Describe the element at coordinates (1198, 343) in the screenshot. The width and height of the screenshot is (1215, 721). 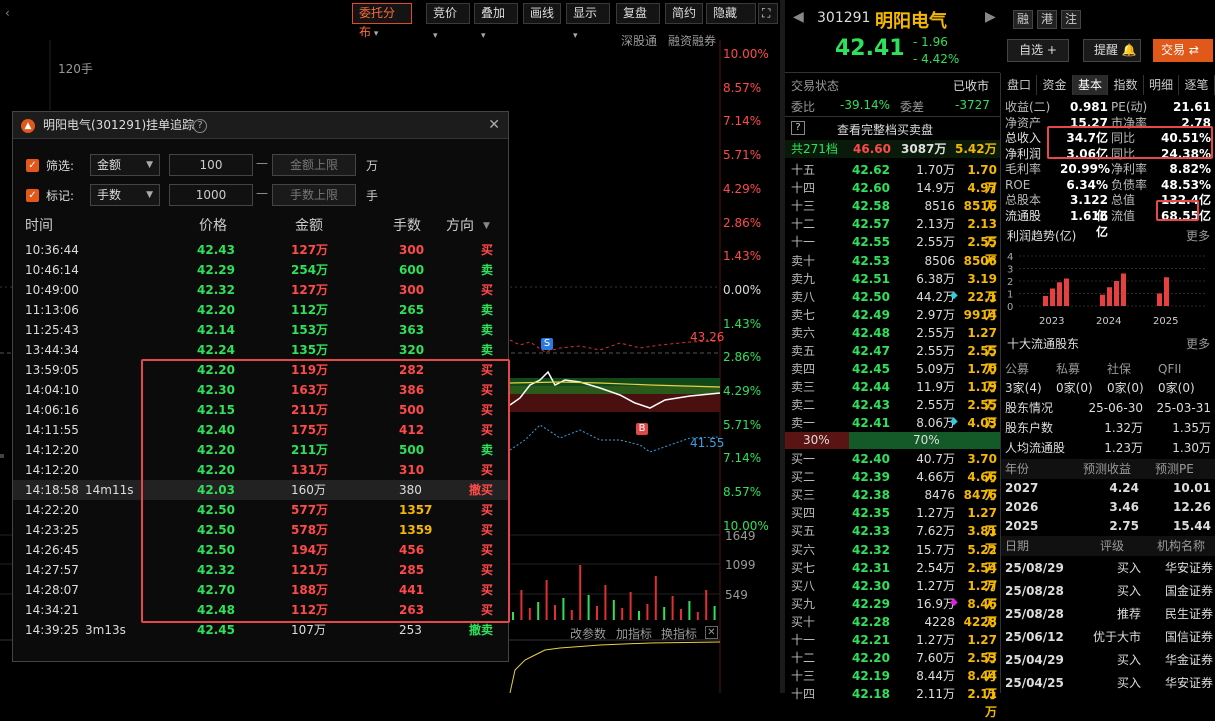
I see `holders-more-link: 更多` at that location.